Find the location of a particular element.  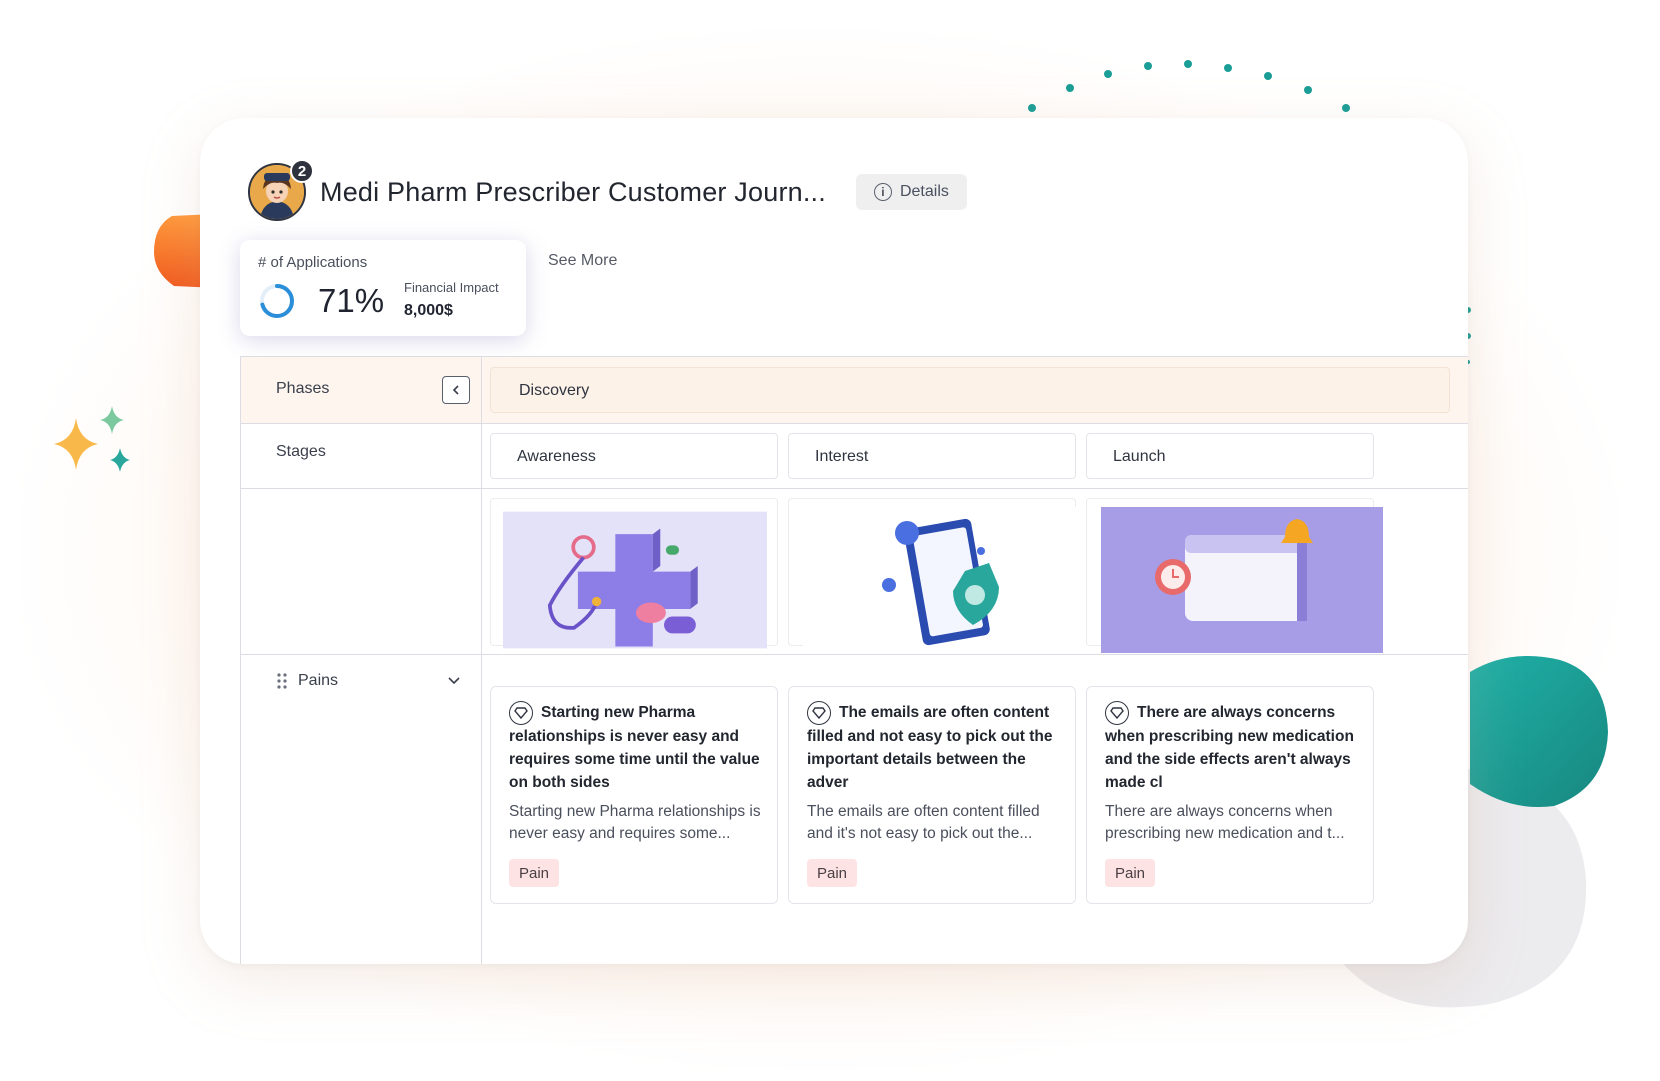

stage-label: Interest is located at coordinates (842, 456).